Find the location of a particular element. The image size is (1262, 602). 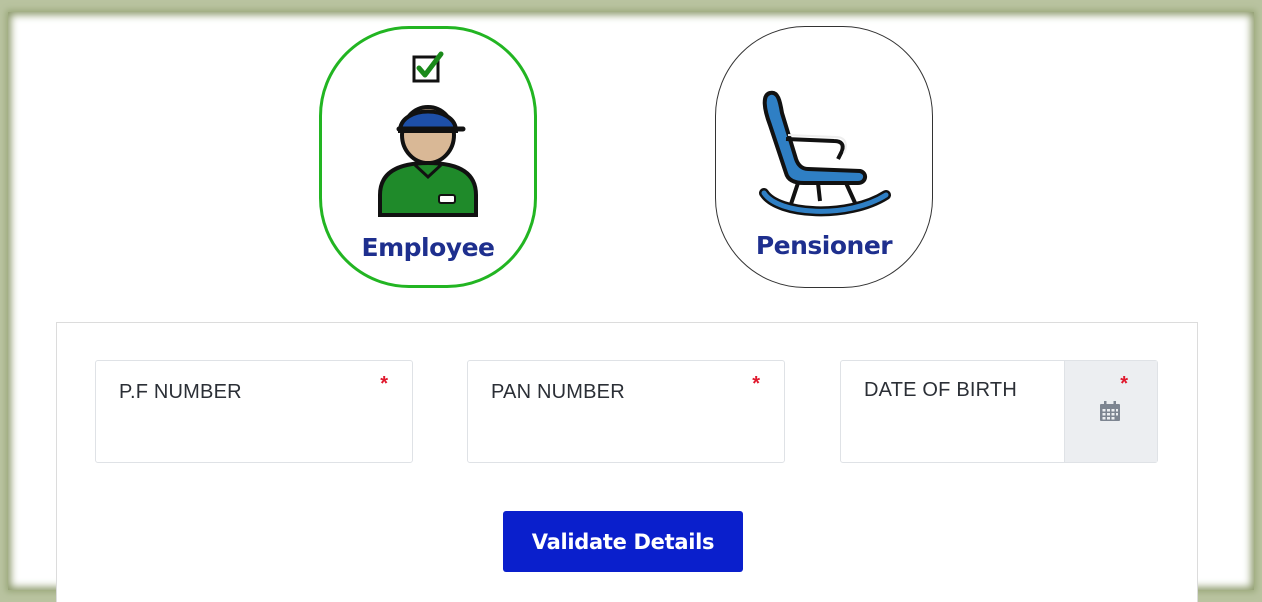

calendar-icon is located at coordinates (1110, 411).